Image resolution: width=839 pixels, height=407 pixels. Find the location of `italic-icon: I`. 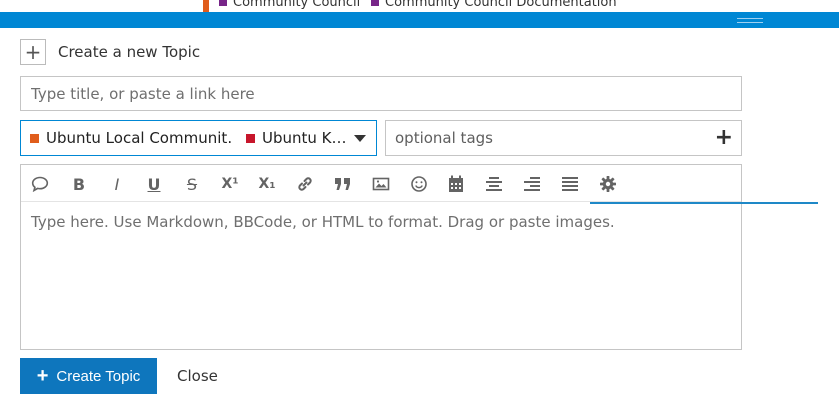

italic-icon: I is located at coordinates (117, 184).